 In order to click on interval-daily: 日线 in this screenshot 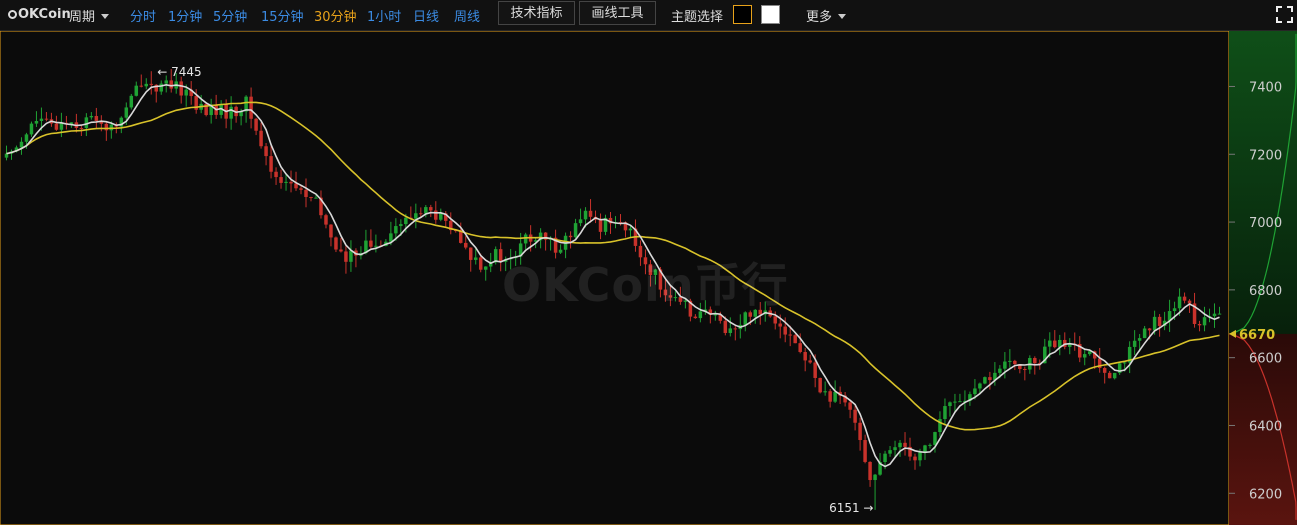, I will do `click(426, 15)`.